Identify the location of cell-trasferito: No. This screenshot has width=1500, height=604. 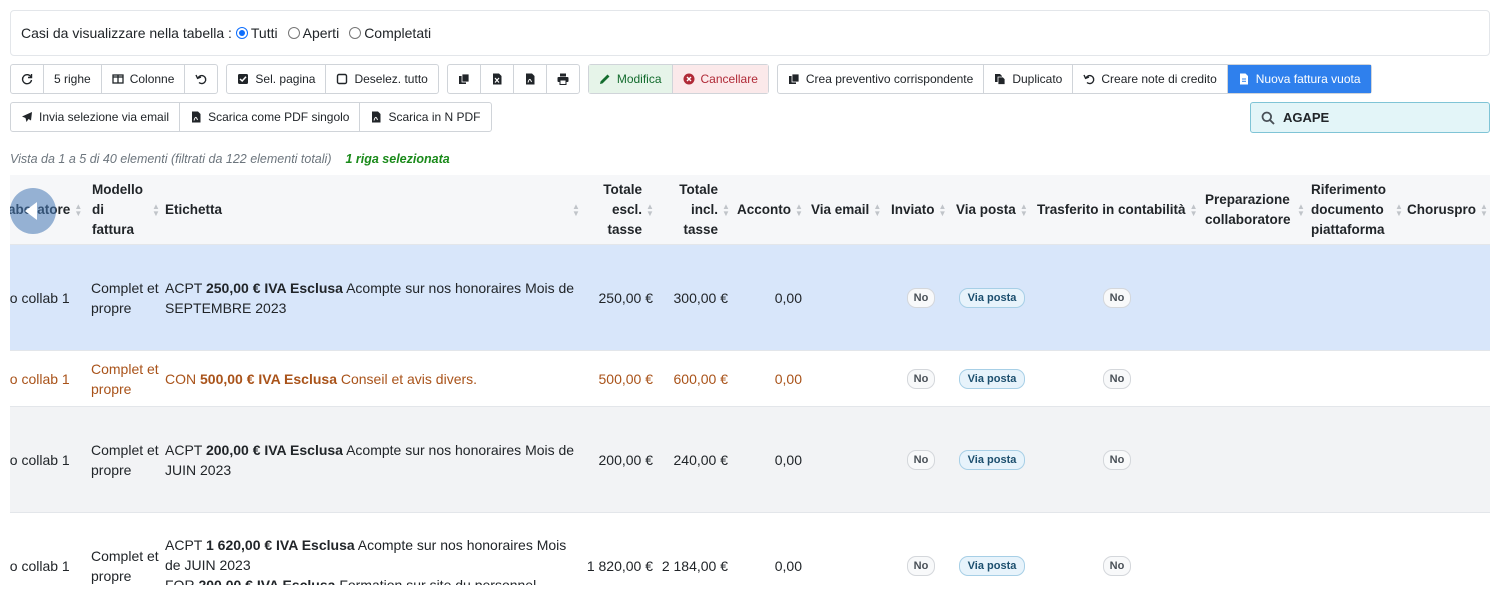
(1117, 378).